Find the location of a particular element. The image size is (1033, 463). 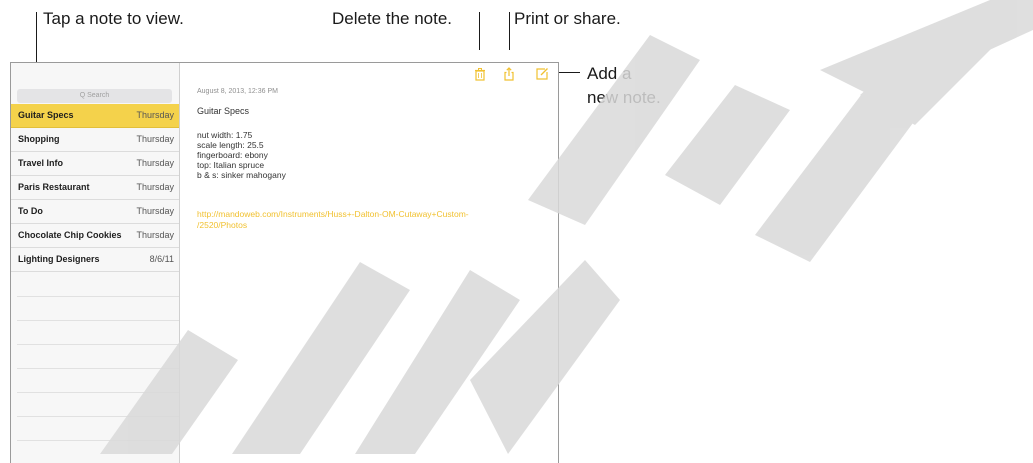

note-body-line: b & s: sinker mahogany is located at coordinates (241, 175).